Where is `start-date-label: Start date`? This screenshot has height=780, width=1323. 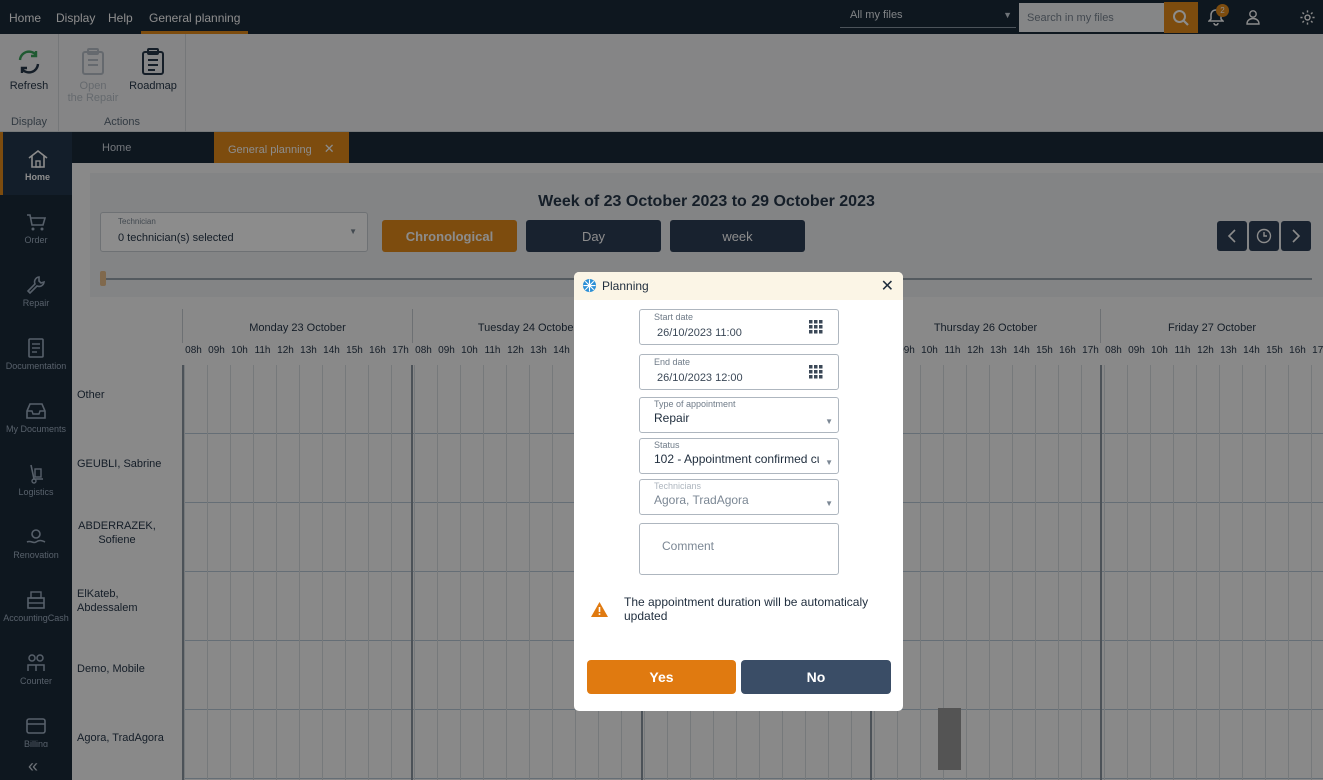 start-date-label: Start date is located at coordinates (674, 317).